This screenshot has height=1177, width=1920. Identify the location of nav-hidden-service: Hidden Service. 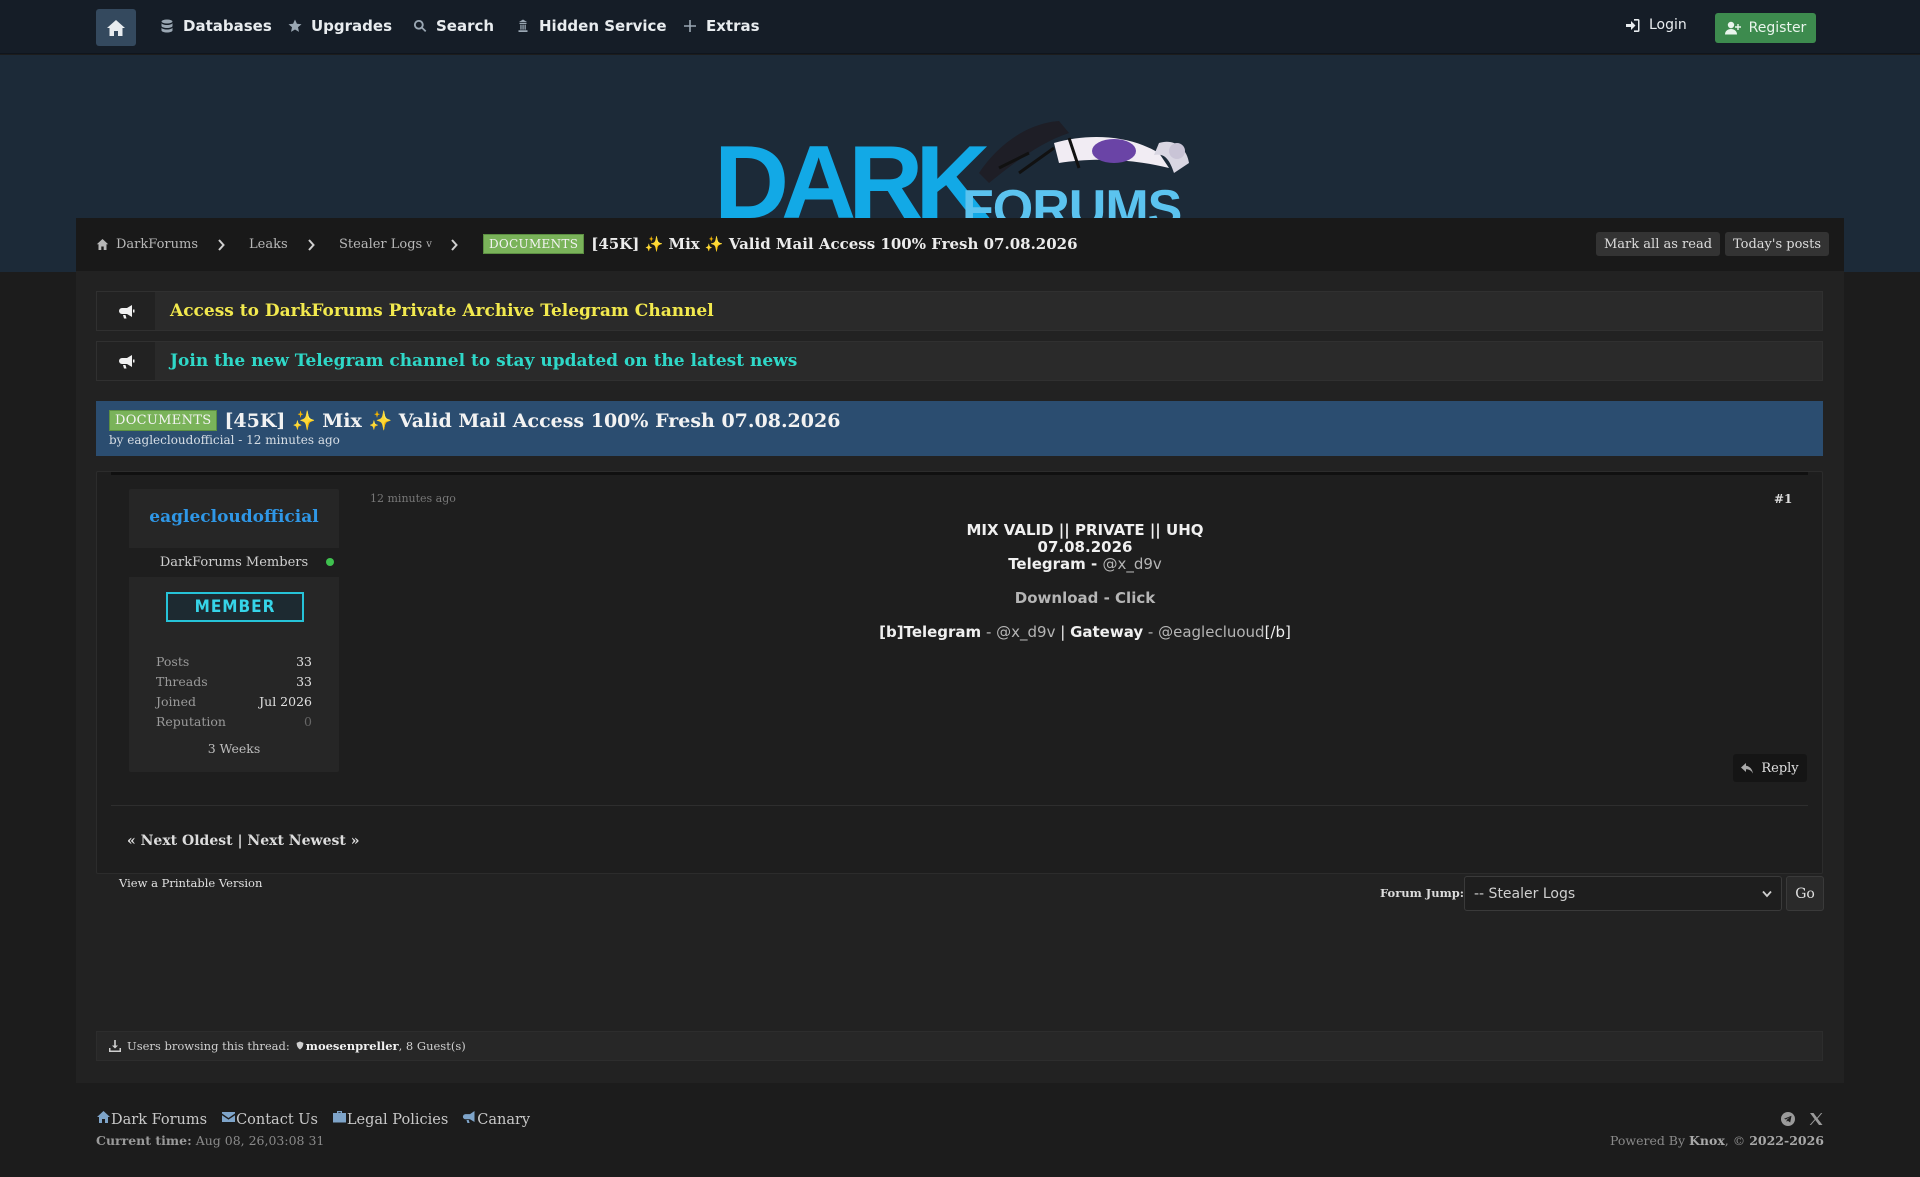
(591, 26).